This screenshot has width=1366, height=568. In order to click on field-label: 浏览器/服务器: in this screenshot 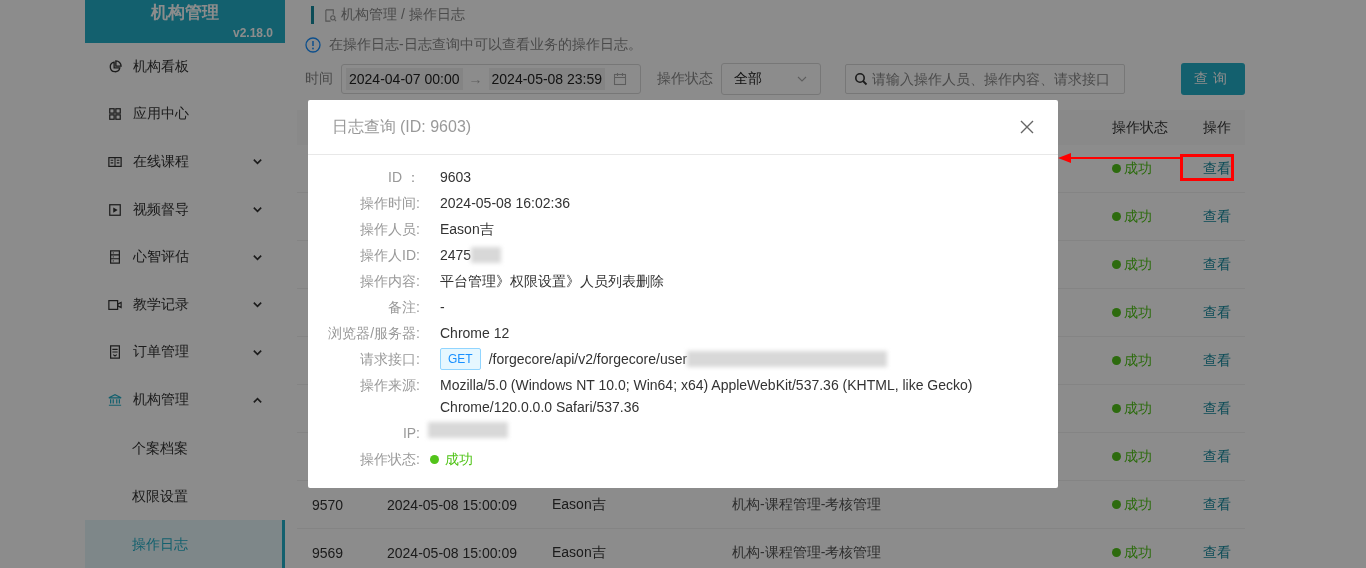, I will do `click(373, 333)`.